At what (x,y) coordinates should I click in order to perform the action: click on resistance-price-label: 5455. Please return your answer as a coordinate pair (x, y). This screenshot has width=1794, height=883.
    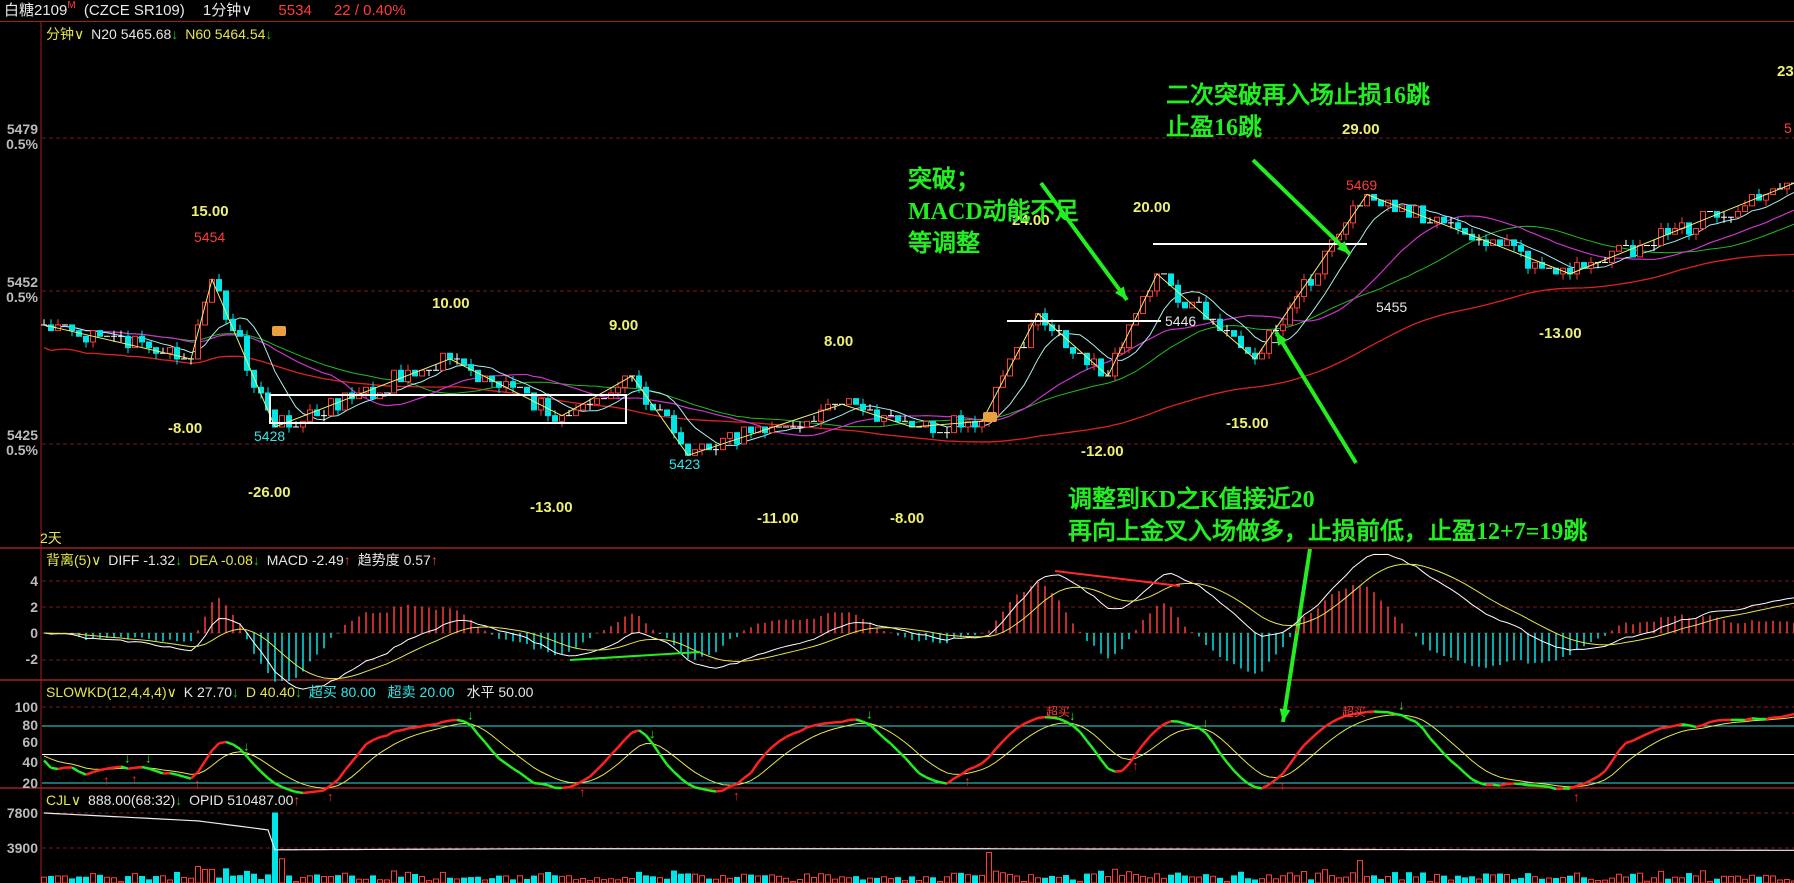
    Looking at the image, I should click on (1392, 307).